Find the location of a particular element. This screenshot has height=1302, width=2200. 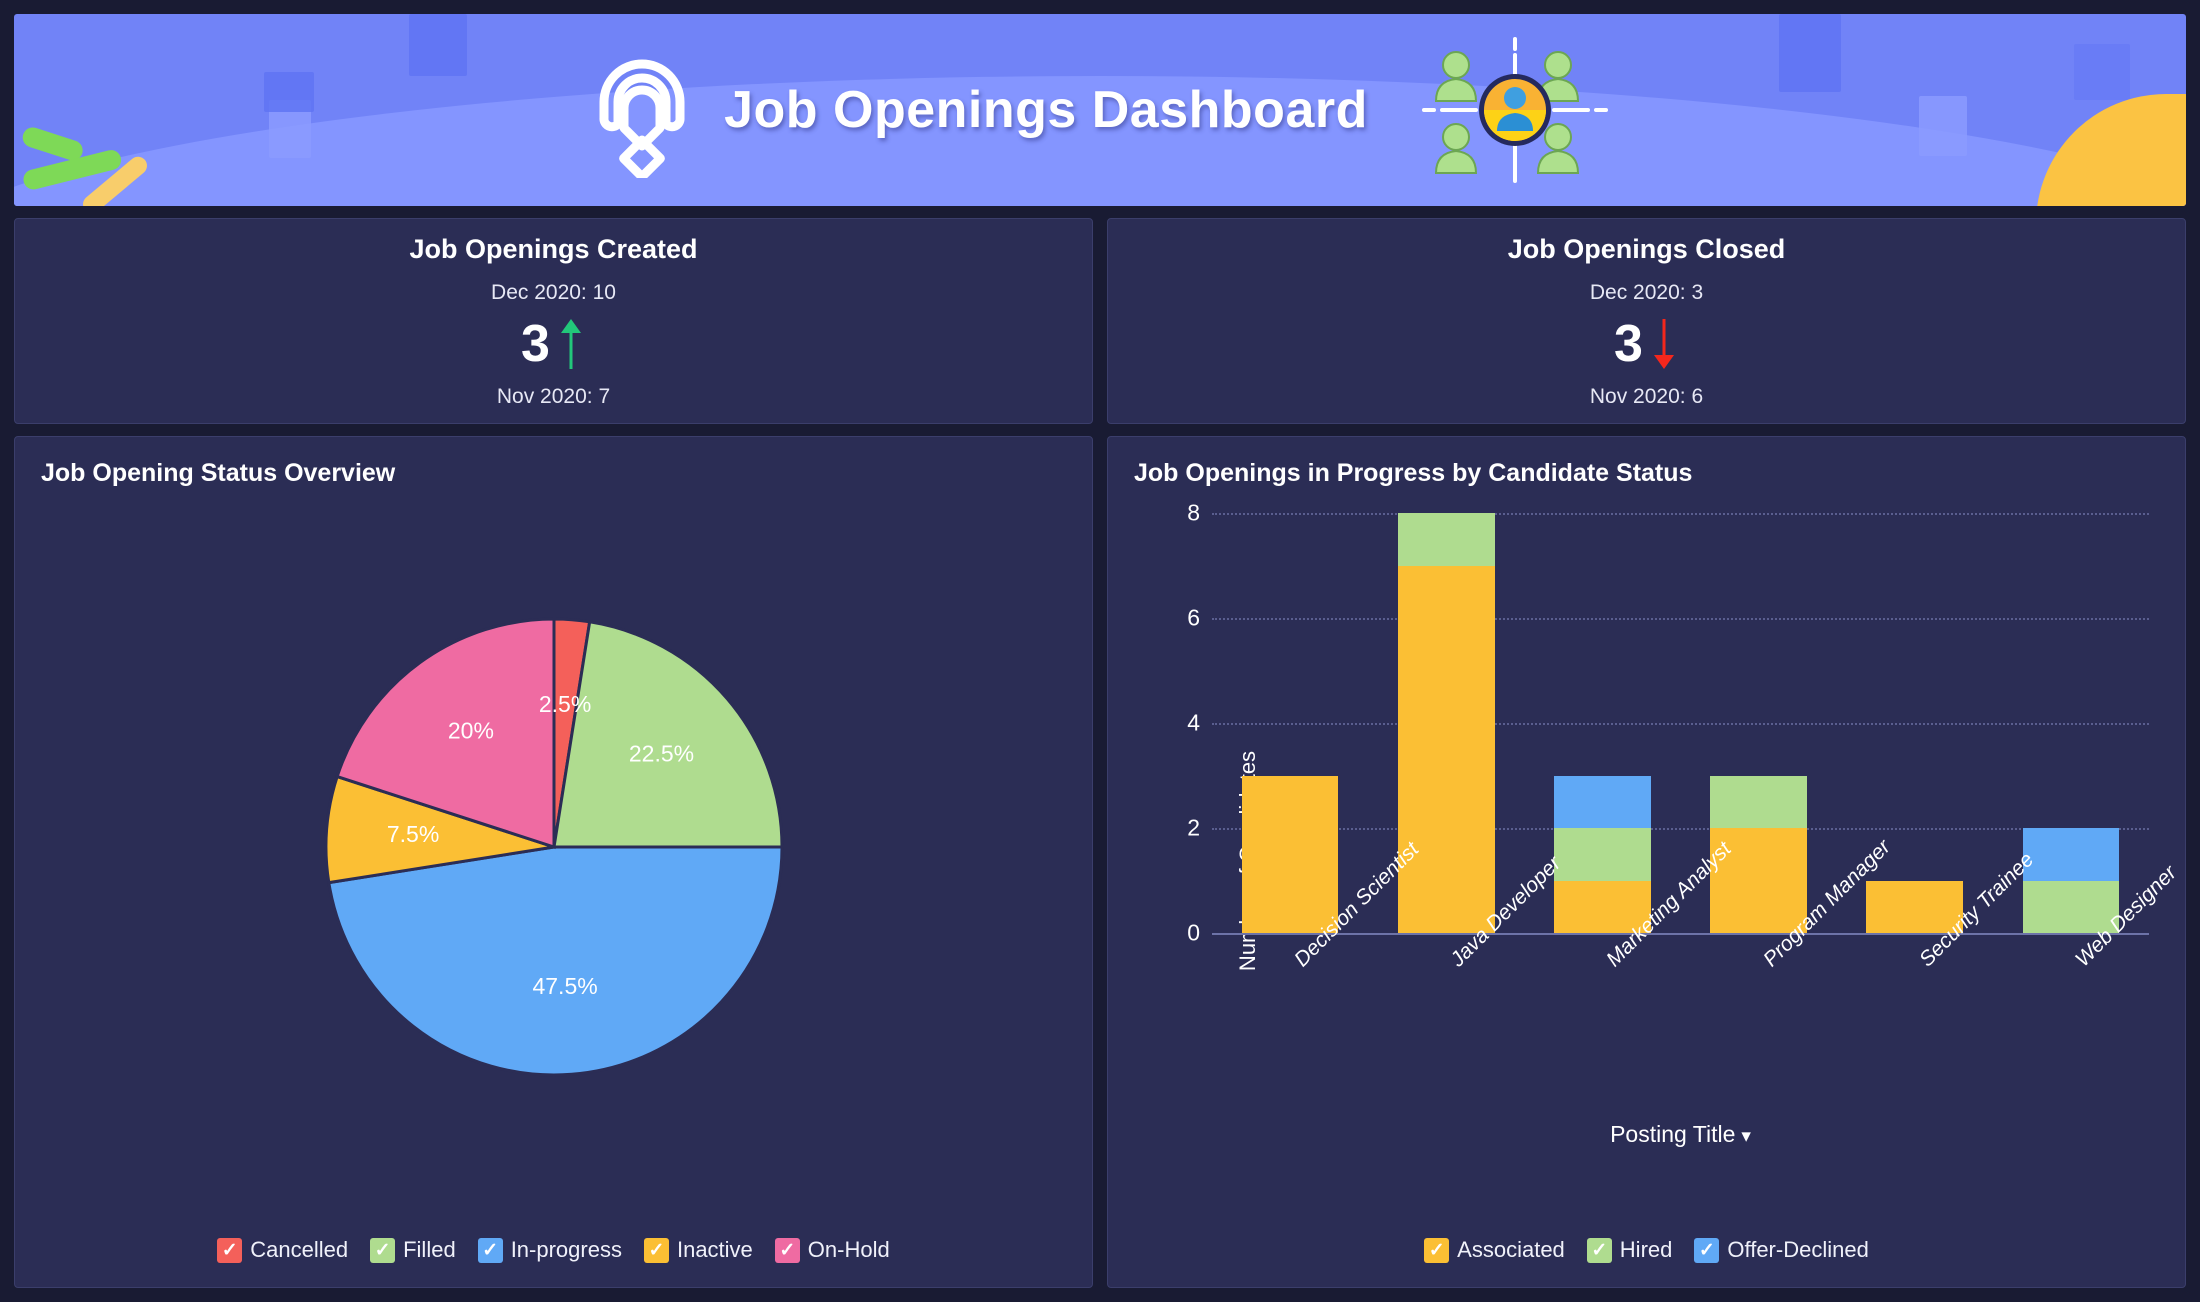

pie-slice-value-label: 20% is located at coordinates (470, 731).